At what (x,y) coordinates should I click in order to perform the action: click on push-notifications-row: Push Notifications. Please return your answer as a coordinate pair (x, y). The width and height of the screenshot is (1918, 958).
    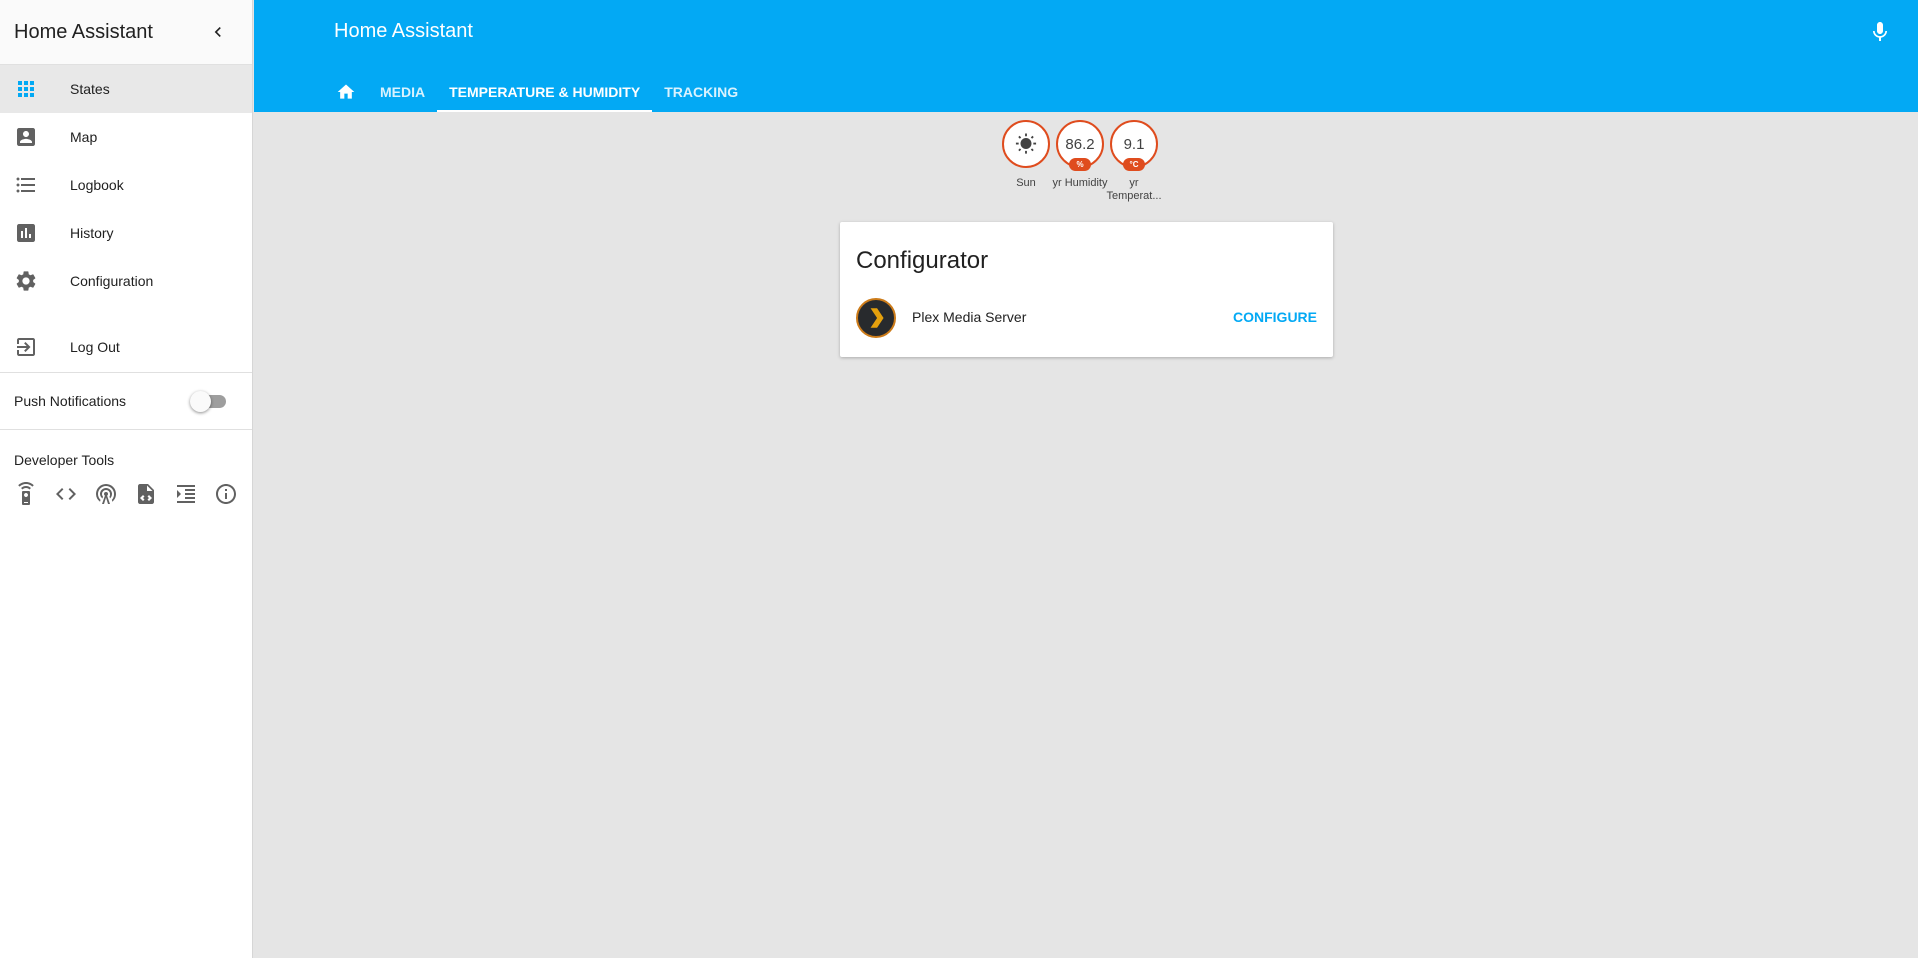
    Looking at the image, I should click on (126, 401).